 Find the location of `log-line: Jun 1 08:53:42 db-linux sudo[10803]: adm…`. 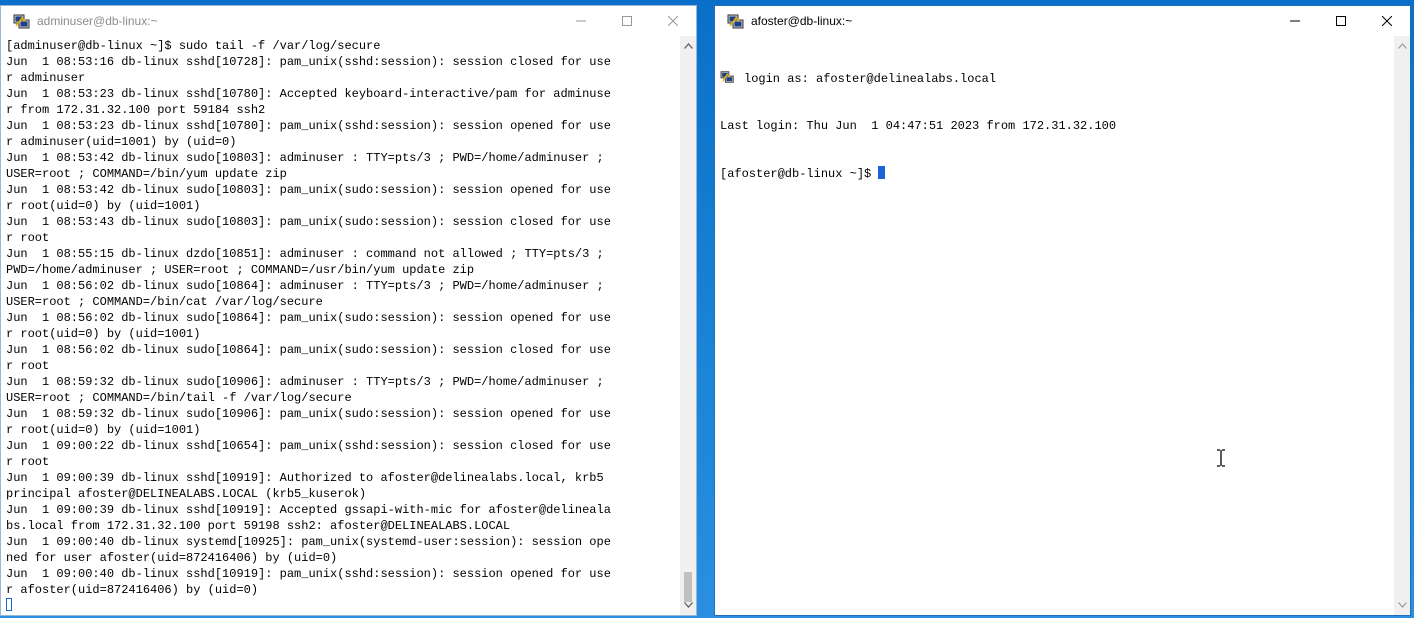

log-line: Jun 1 08:53:42 db-linux sudo[10803]: adm… is located at coordinates (305, 158).